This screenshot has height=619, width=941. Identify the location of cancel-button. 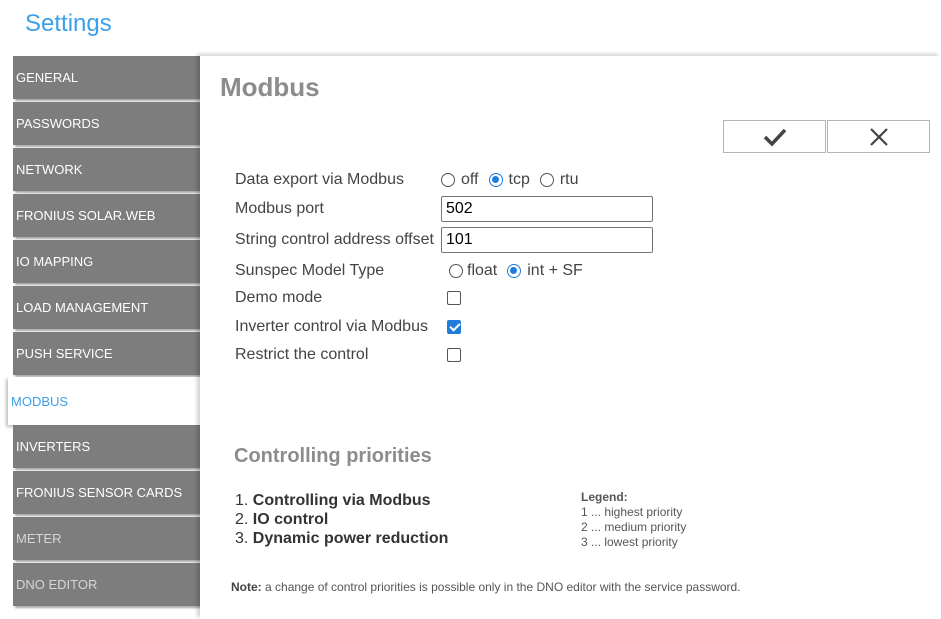
(878, 136).